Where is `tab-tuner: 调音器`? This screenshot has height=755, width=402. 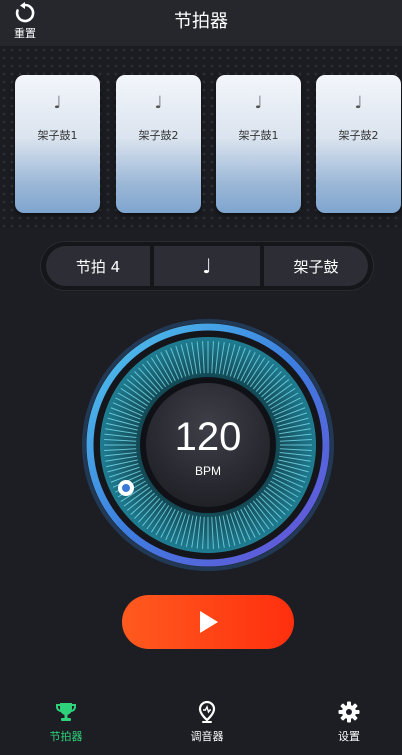
tab-tuner: 调音器 is located at coordinates (207, 722).